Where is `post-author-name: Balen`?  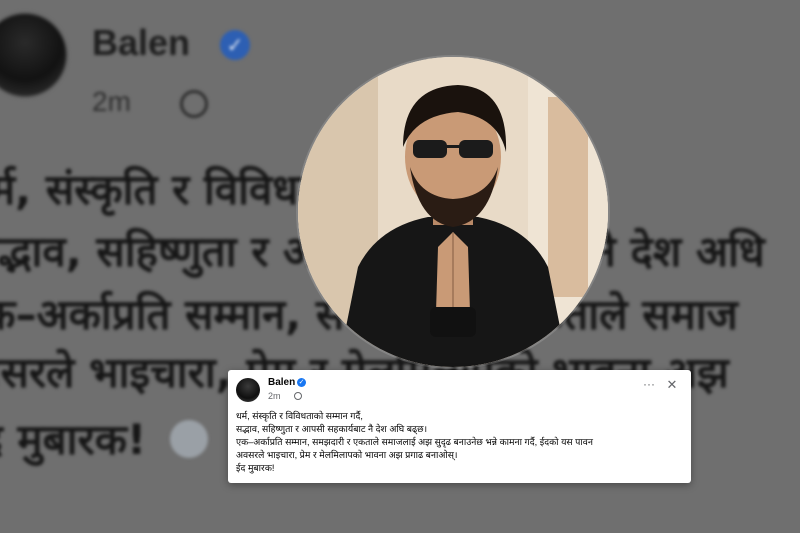
post-author-name: Balen is located at coordinates (281, 382).